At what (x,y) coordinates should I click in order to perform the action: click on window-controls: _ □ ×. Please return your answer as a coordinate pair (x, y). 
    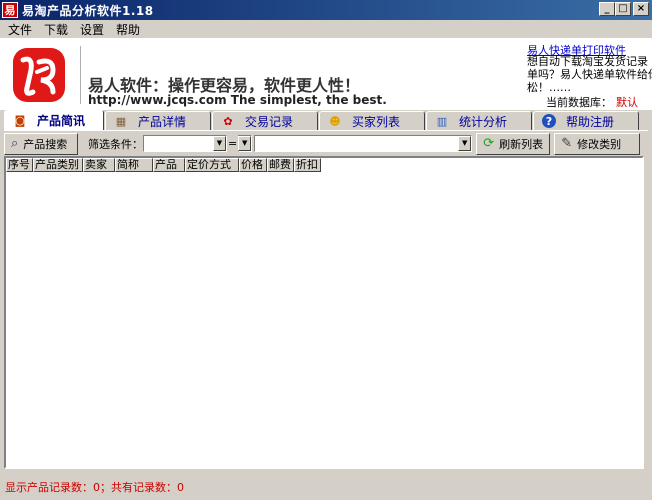
    Looking at the image, I should click on (624, 9).